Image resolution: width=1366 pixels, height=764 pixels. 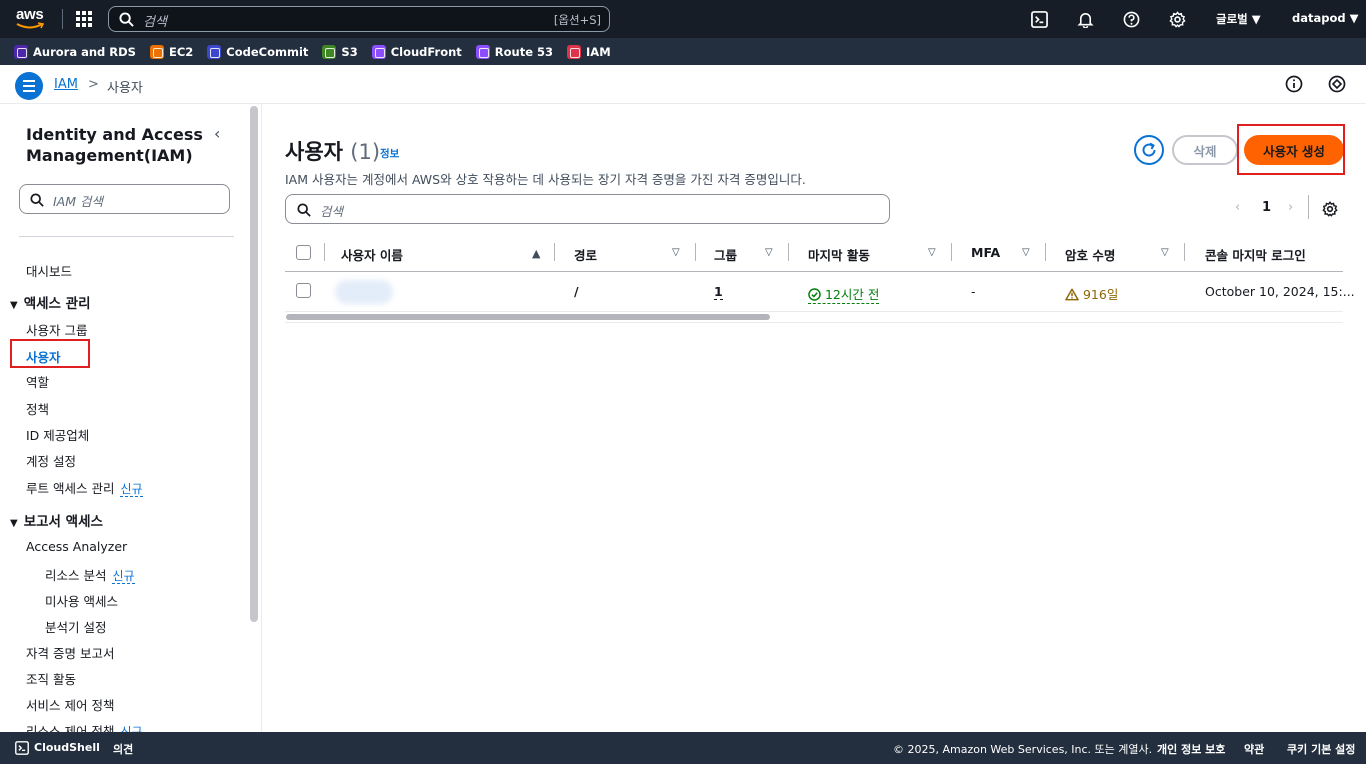 What do you see at coordinates (257, 51) in the screenshot?
I see `favorite-codecommit: CodeCommit` at bounding box center [257, 51].